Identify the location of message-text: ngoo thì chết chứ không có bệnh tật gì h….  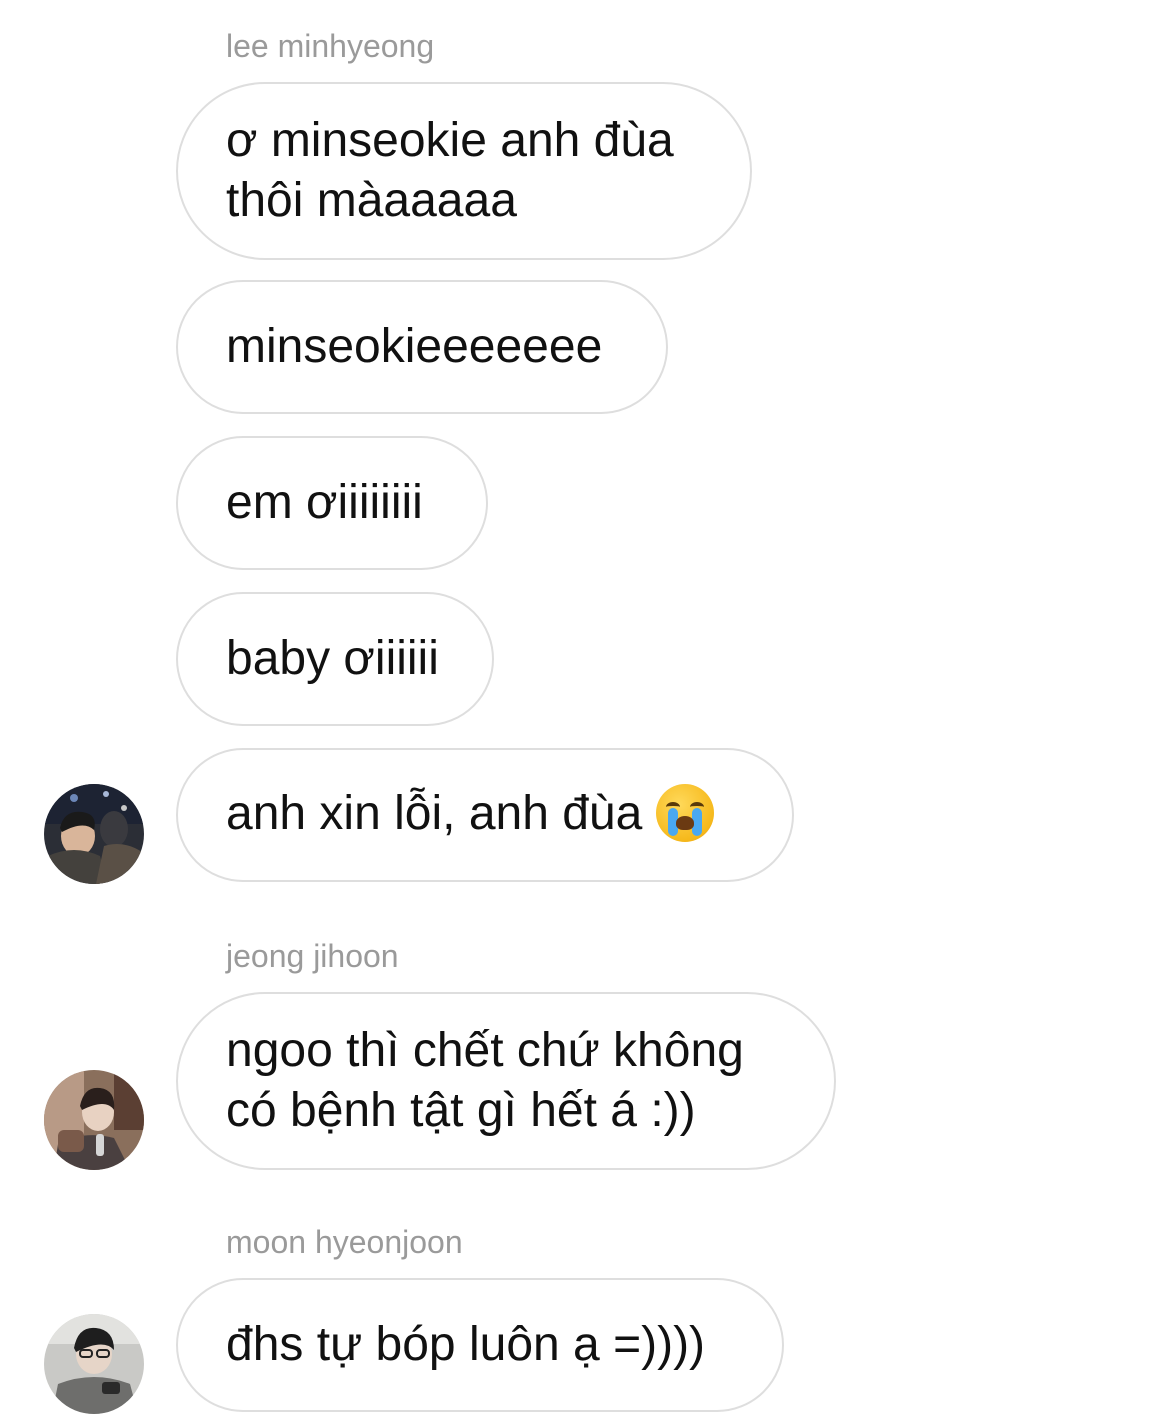
(485, 1081).